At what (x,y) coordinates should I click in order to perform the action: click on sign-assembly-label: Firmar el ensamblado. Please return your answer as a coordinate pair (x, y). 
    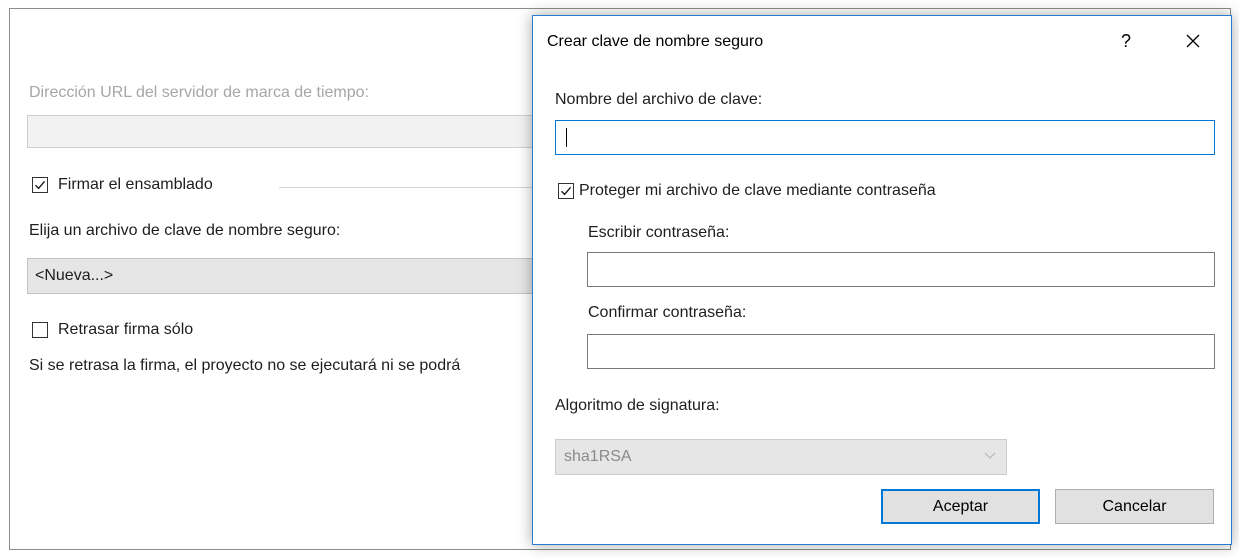
    Looking at the image, I should click on (135, 185).